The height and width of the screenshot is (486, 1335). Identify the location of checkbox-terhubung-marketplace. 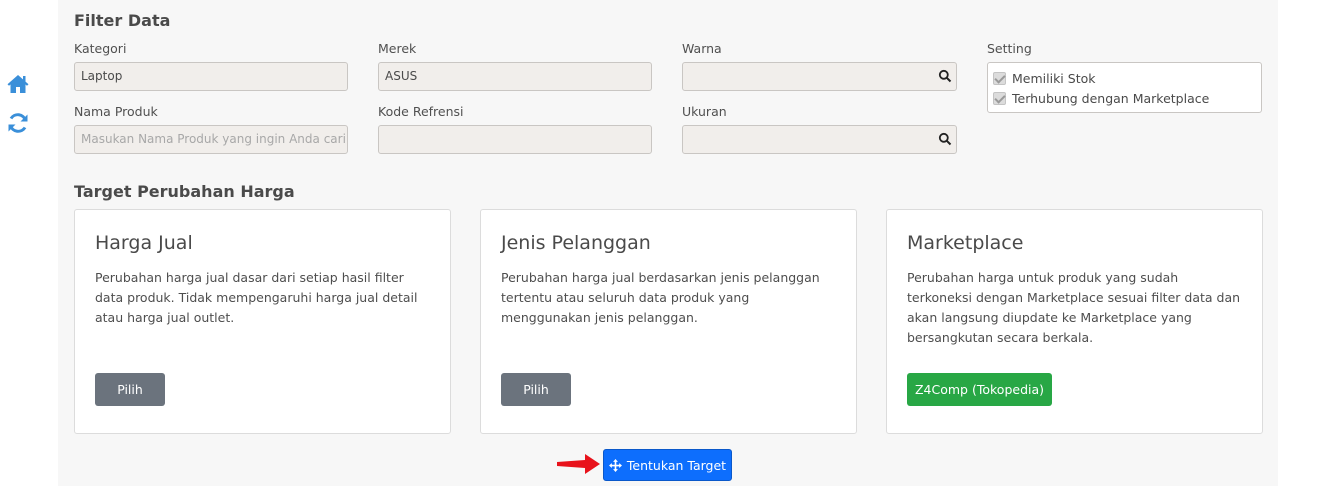
(999, 98).